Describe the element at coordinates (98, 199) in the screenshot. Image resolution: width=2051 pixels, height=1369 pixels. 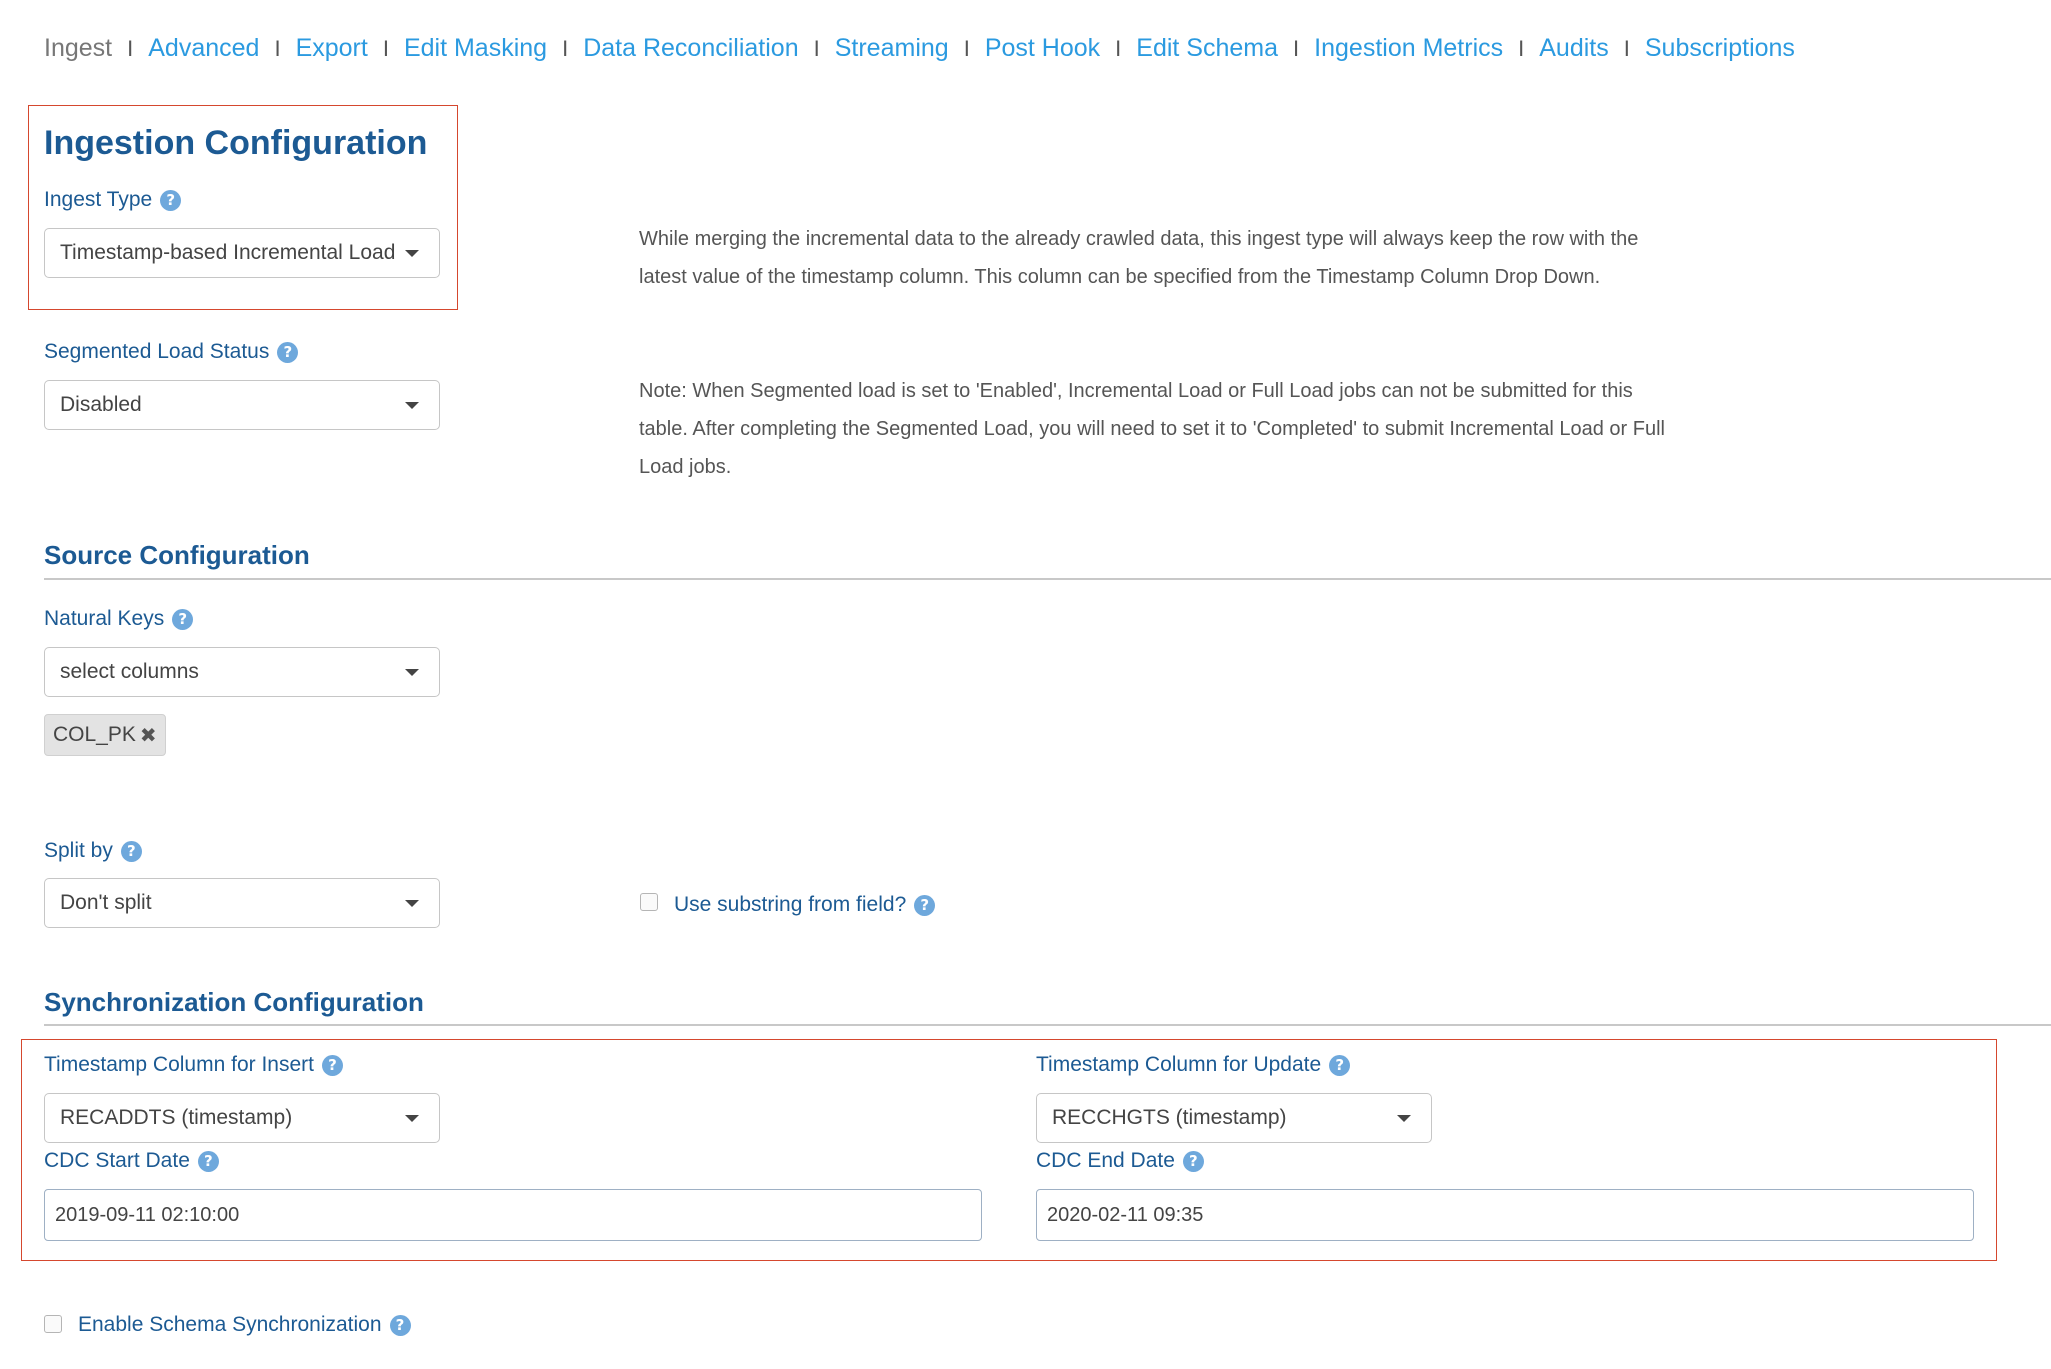
I see `ingest-type-label-text: Ingest Type` at that location.